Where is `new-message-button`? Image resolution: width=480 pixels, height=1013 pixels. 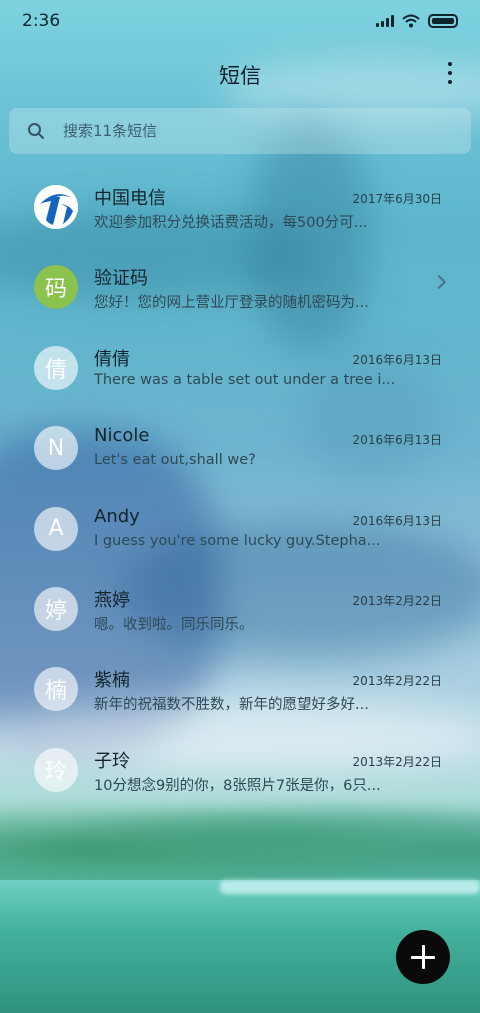 new-message-button is located at coordinates (423, 957).